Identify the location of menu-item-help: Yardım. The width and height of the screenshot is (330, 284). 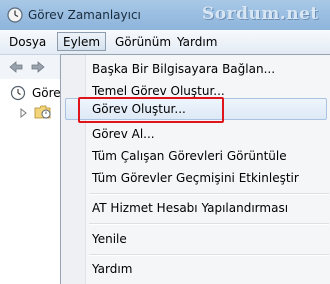
(112, 269).